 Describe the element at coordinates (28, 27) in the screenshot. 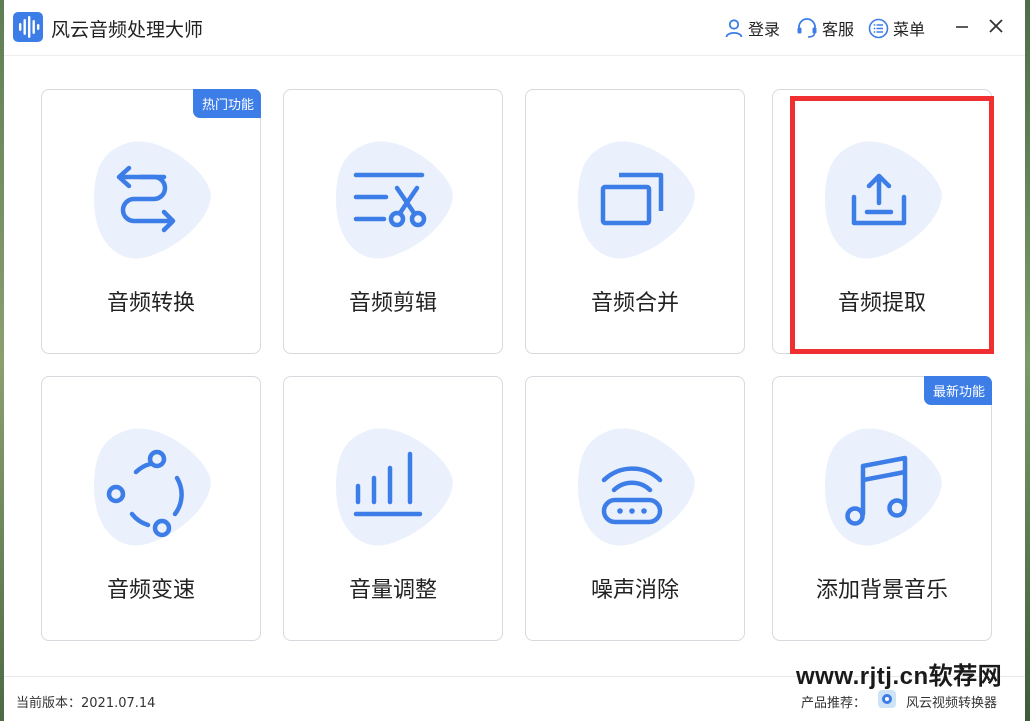

I see `app-logo-icon` at that location.